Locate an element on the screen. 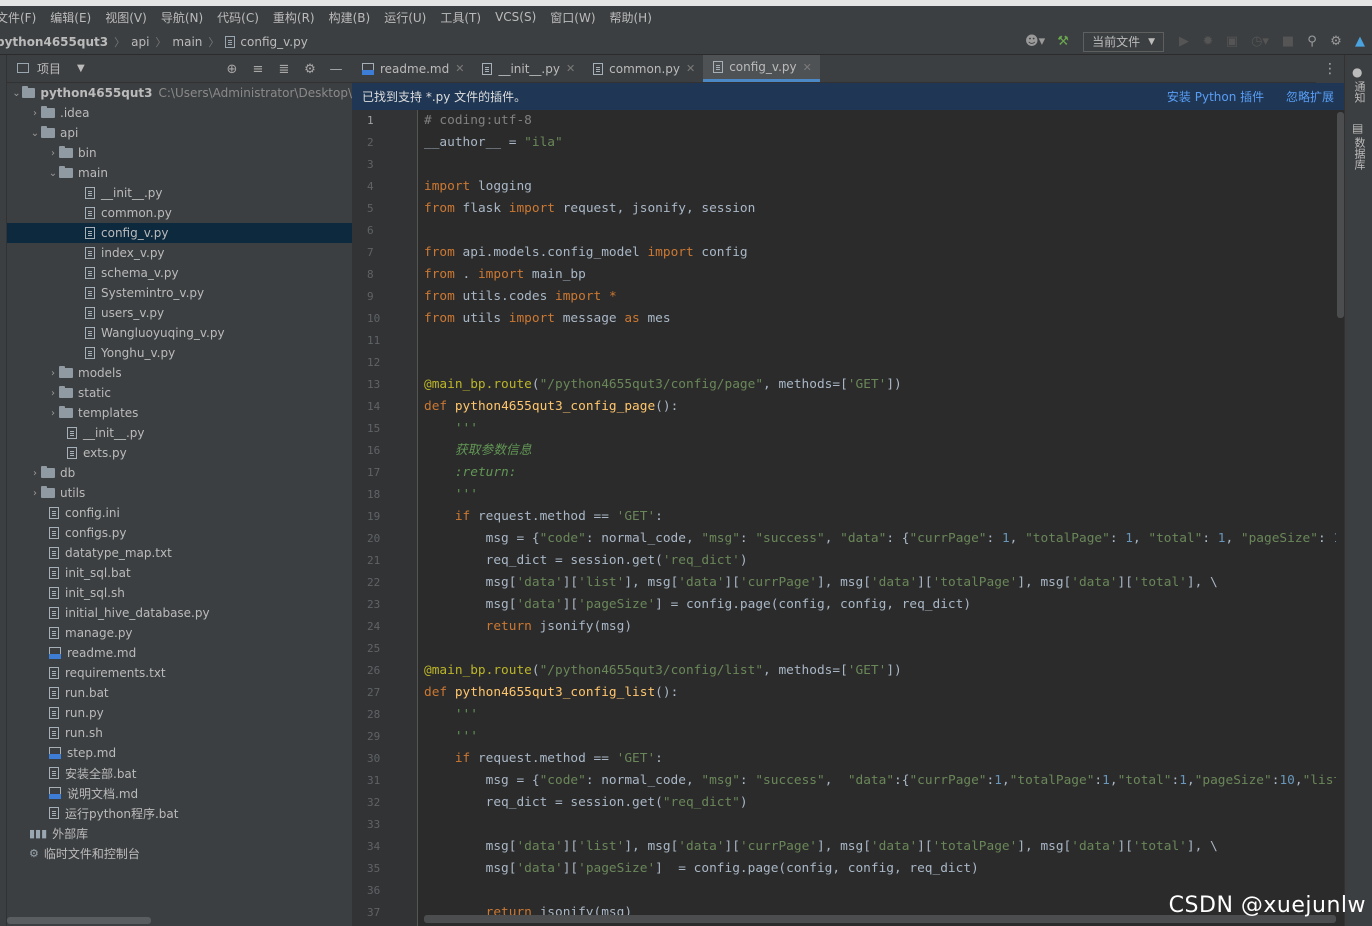 The height and width of the screenshot is (926, 1372). stop-icon: ■ is located at coordinates (1288, 42).